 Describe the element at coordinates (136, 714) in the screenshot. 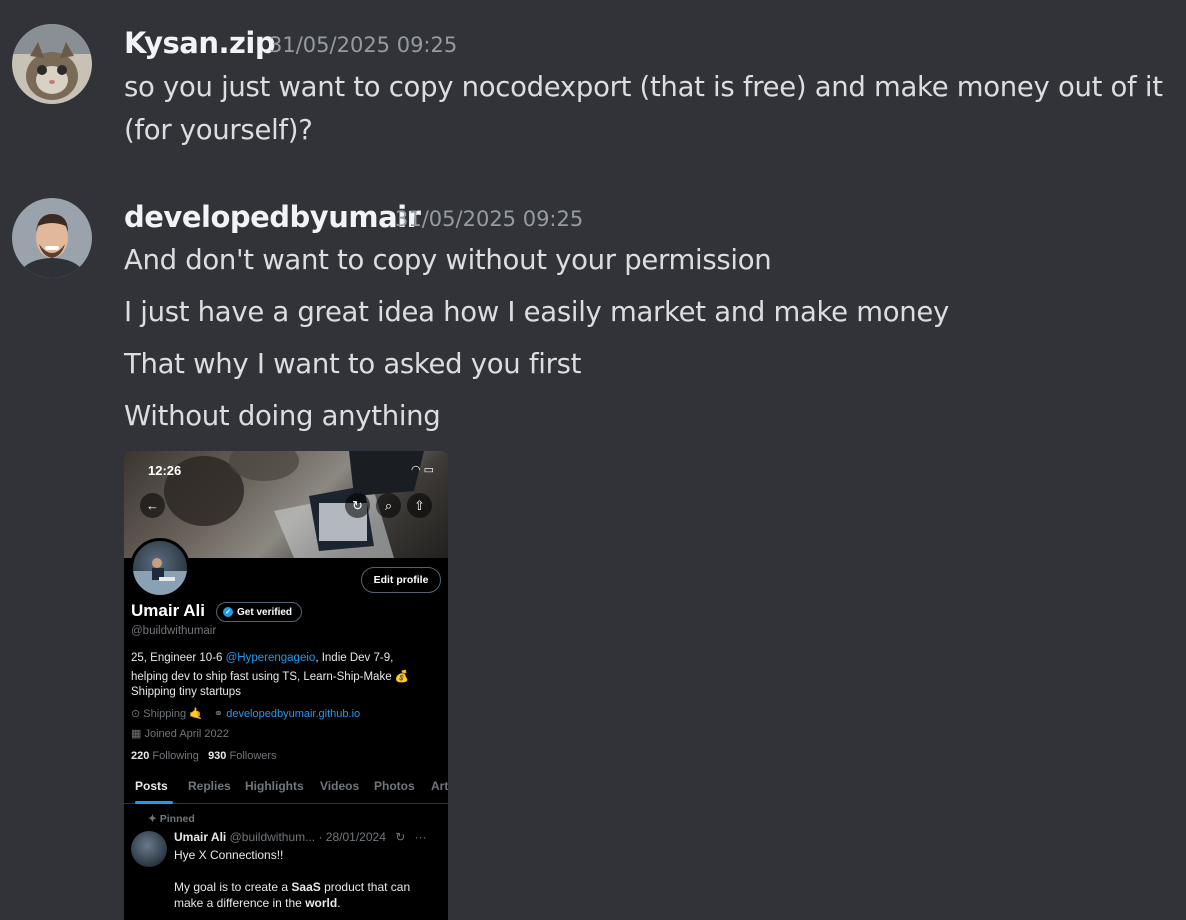

I see `location-pin-icon: ⊙` at that location.